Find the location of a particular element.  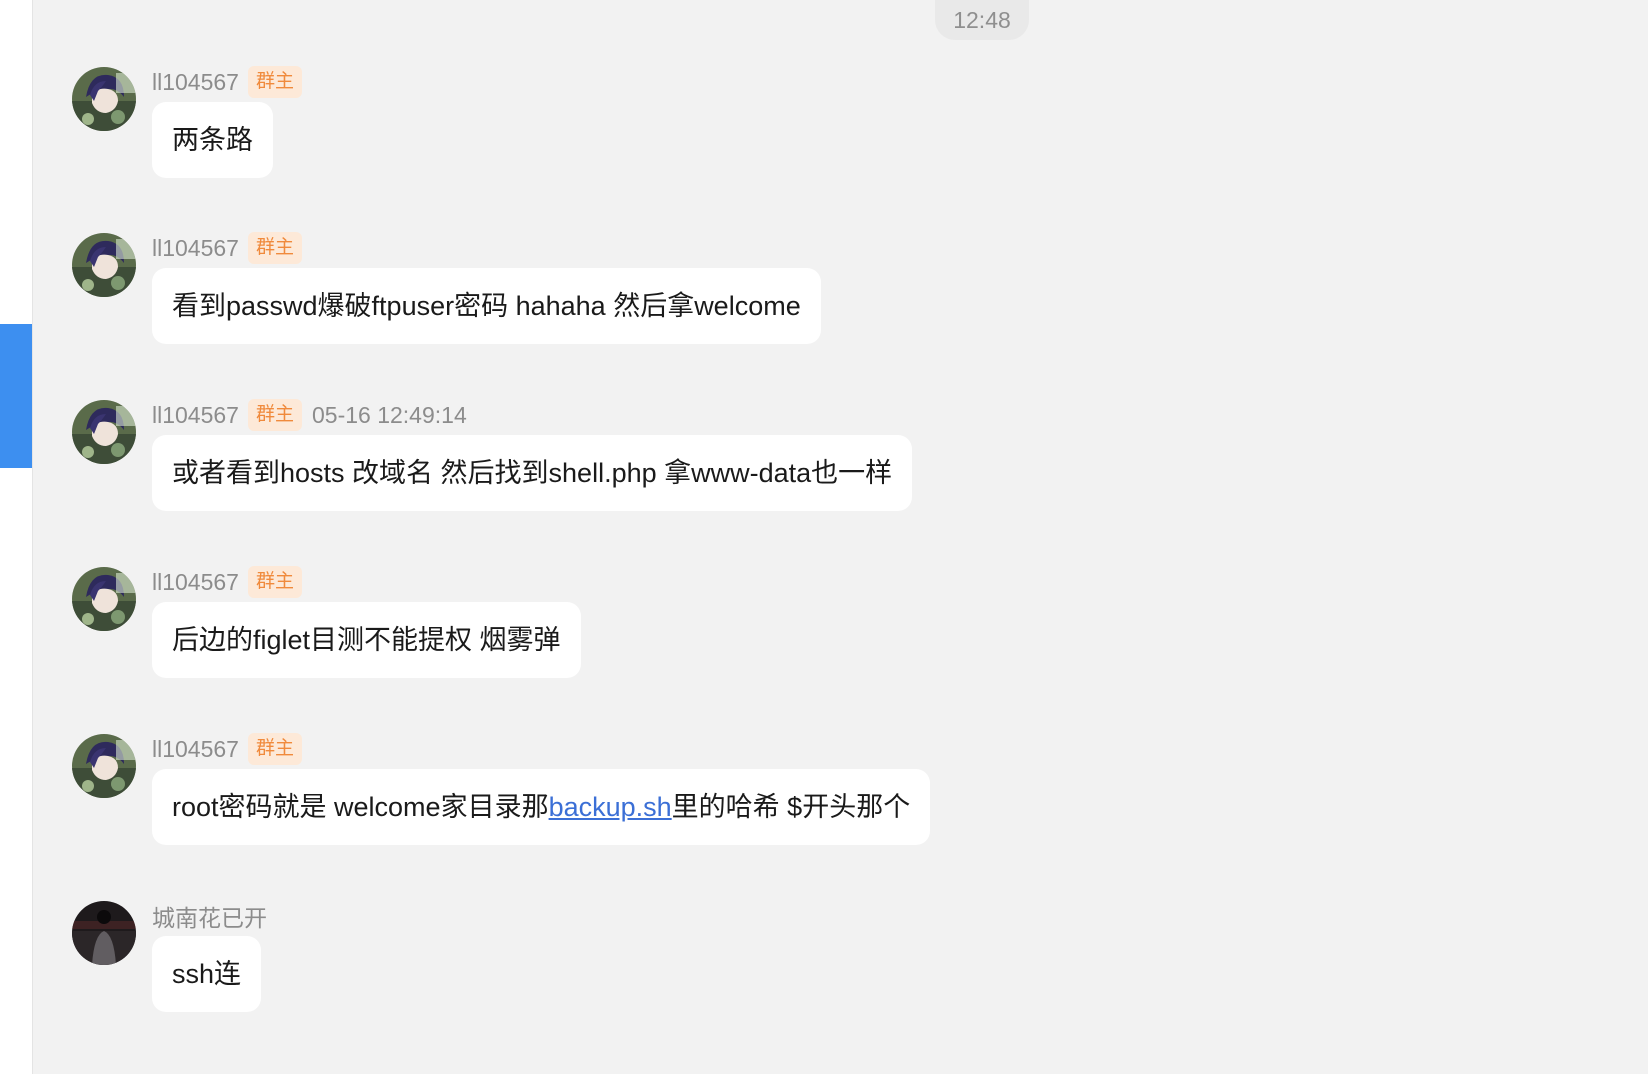

message-bubble: 两条路 is located at coordinates (212, 140).